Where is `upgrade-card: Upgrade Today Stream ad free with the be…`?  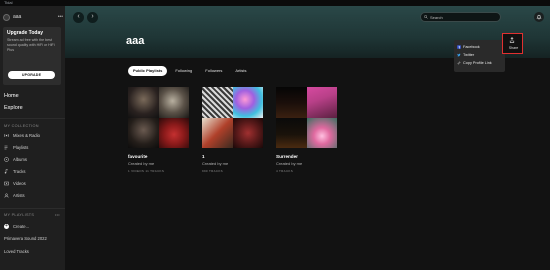 upgrade-card: Upgrade Today Stream ad free with the be… is located at coordinates (32, 56).